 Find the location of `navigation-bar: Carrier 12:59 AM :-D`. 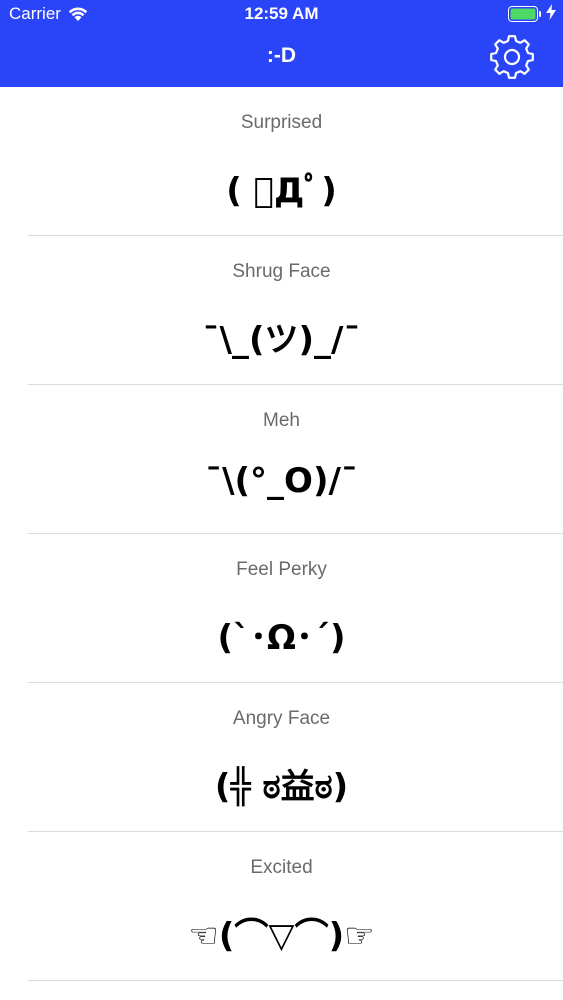

navigation-bar: Carrier 12:59 AM :-D is located at coordinates (281, 43).